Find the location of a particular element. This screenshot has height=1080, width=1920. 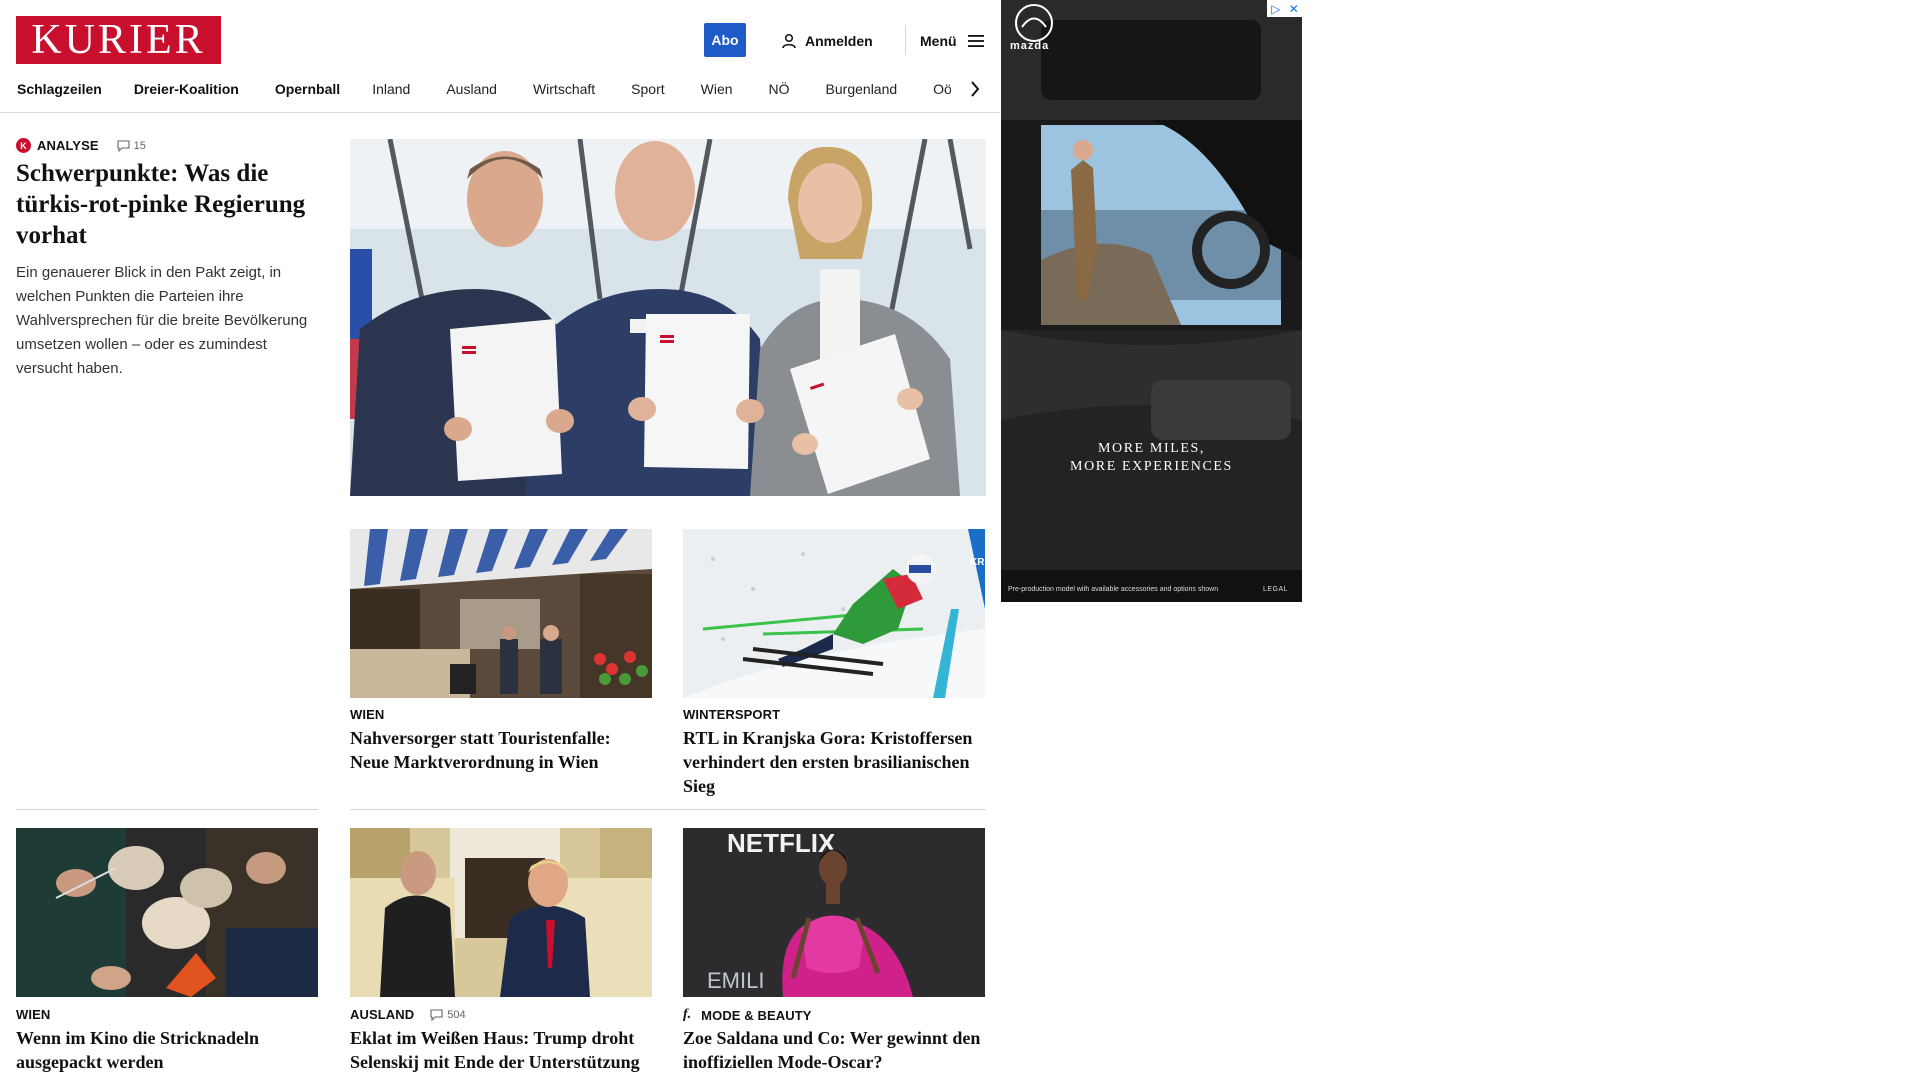

nav-item-inland: Inland is located at coordinates (391, 89).